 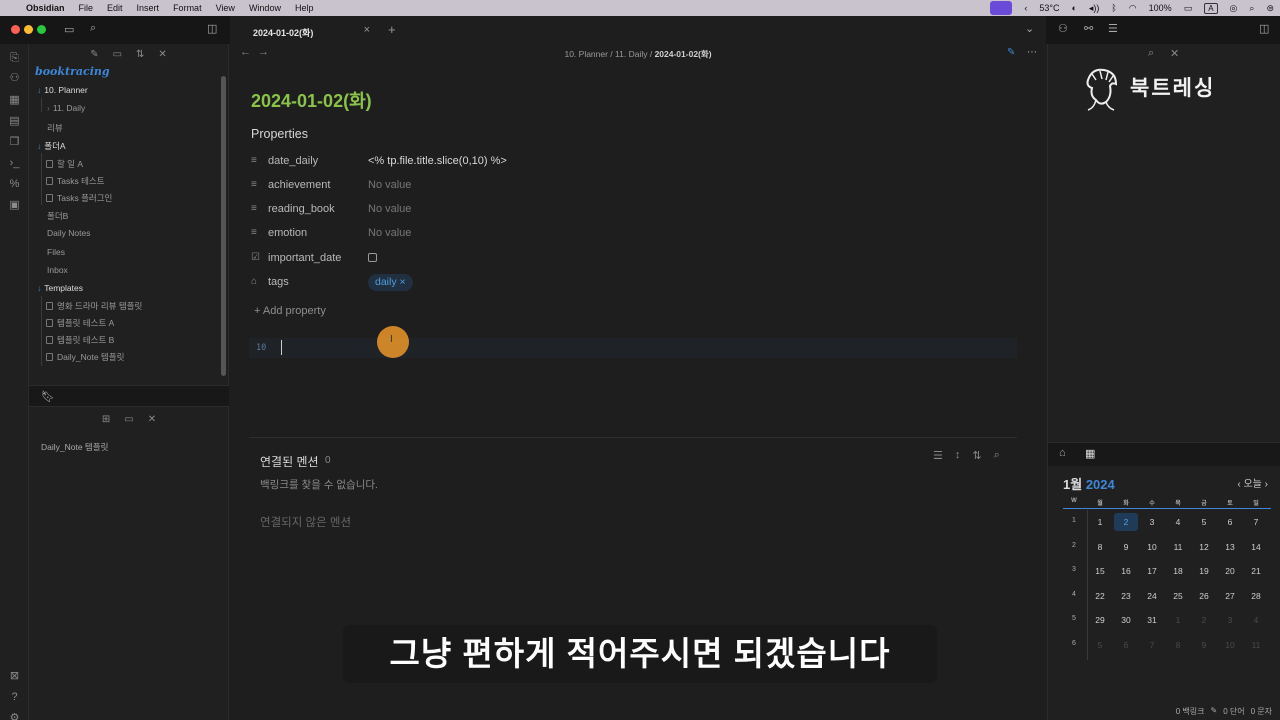 I want to click on status-backlinks: 0 백링크, so click(x=1190, y=711).